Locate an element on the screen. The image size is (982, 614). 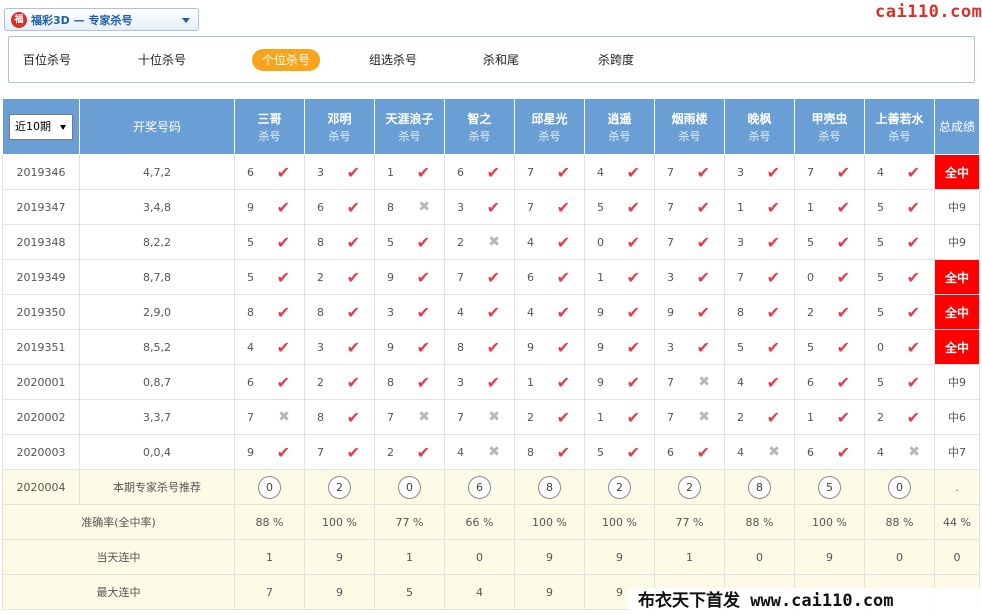
kill-cell: 4 ✖ is located at coordinates (759, 452).